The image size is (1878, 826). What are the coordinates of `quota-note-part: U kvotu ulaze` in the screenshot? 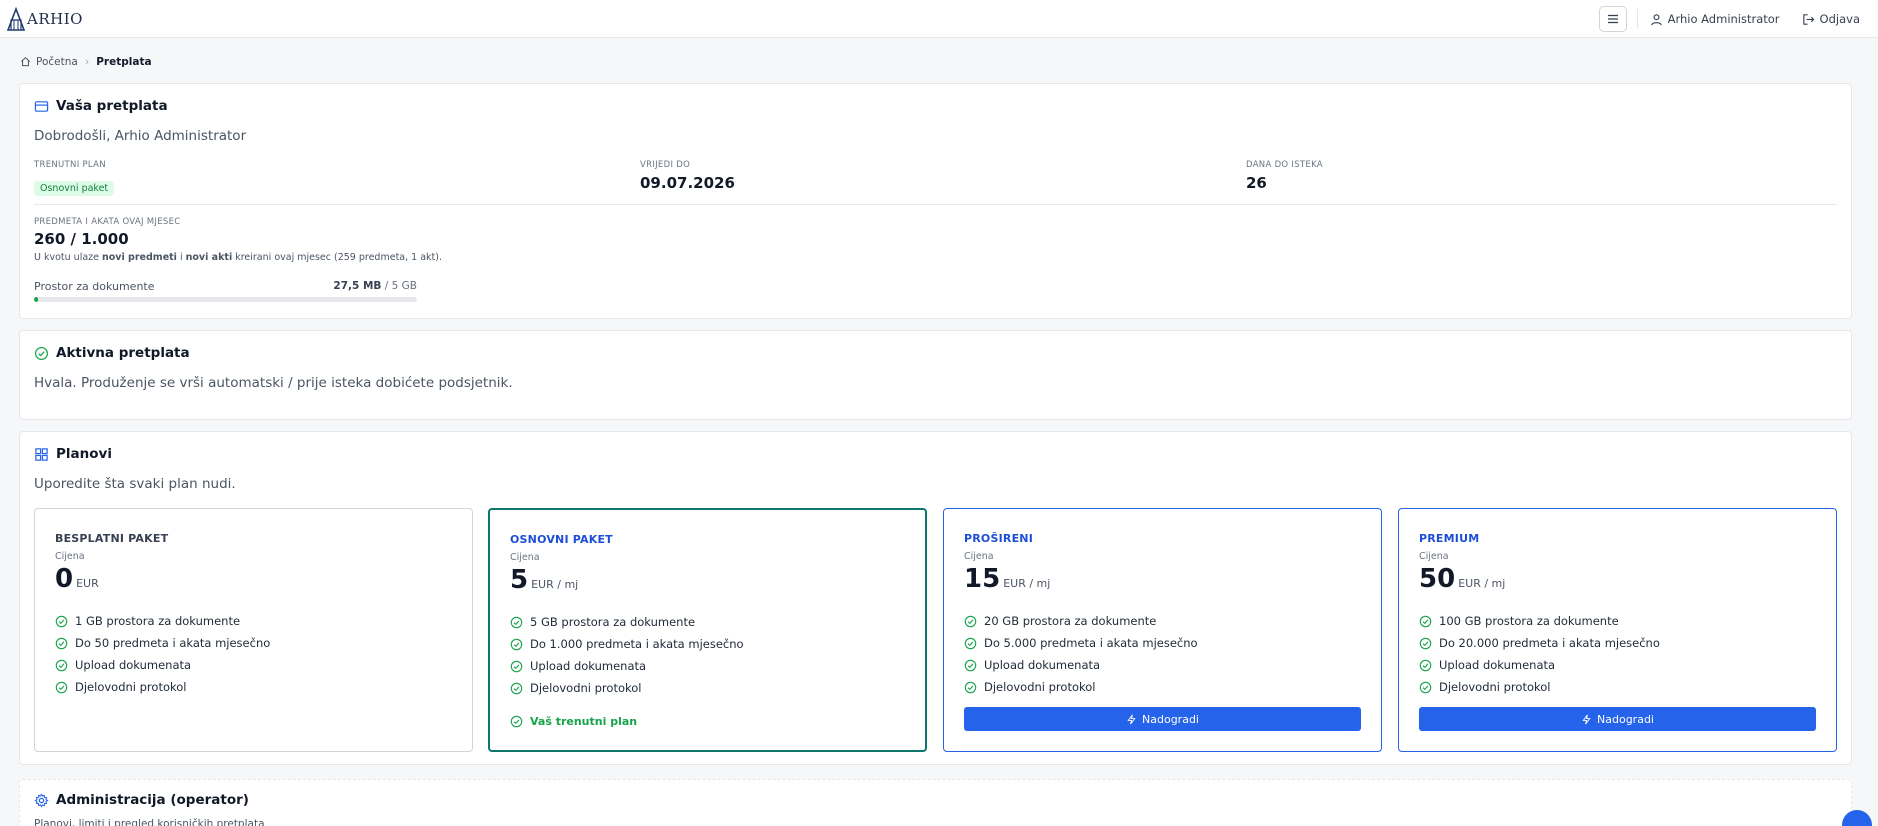 It's located at (68, 257).